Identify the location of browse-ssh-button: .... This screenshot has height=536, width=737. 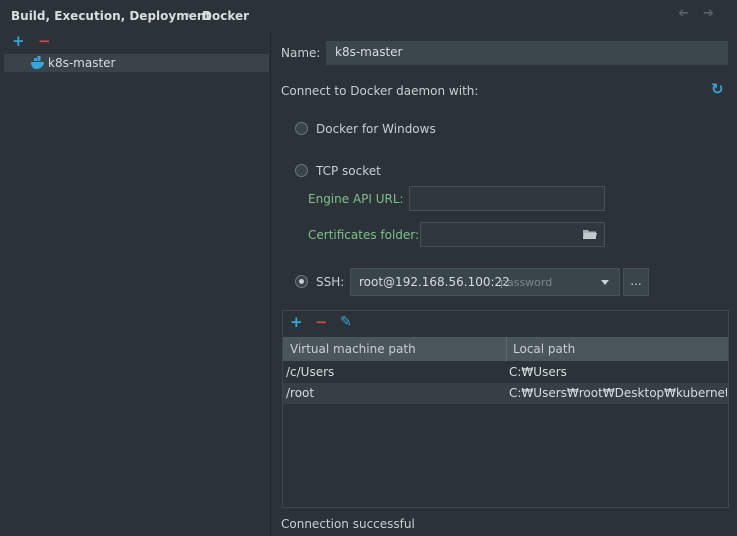
(636, 282).